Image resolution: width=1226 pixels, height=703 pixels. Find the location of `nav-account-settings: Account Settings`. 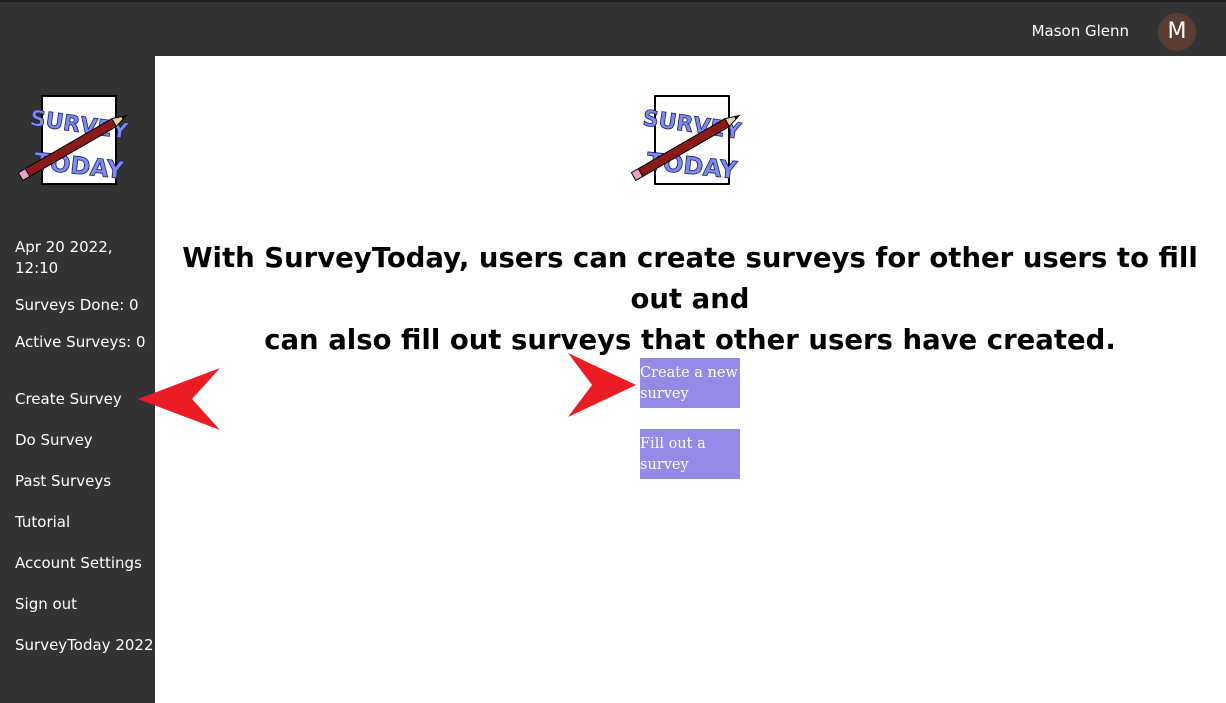

nav-account-settings: Account Settings is located at coordinates (78, 563).